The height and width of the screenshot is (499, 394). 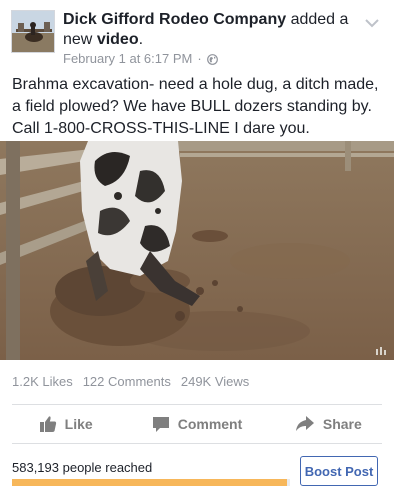 I want to click on action-suffix: ., so click(x=141, y=39).